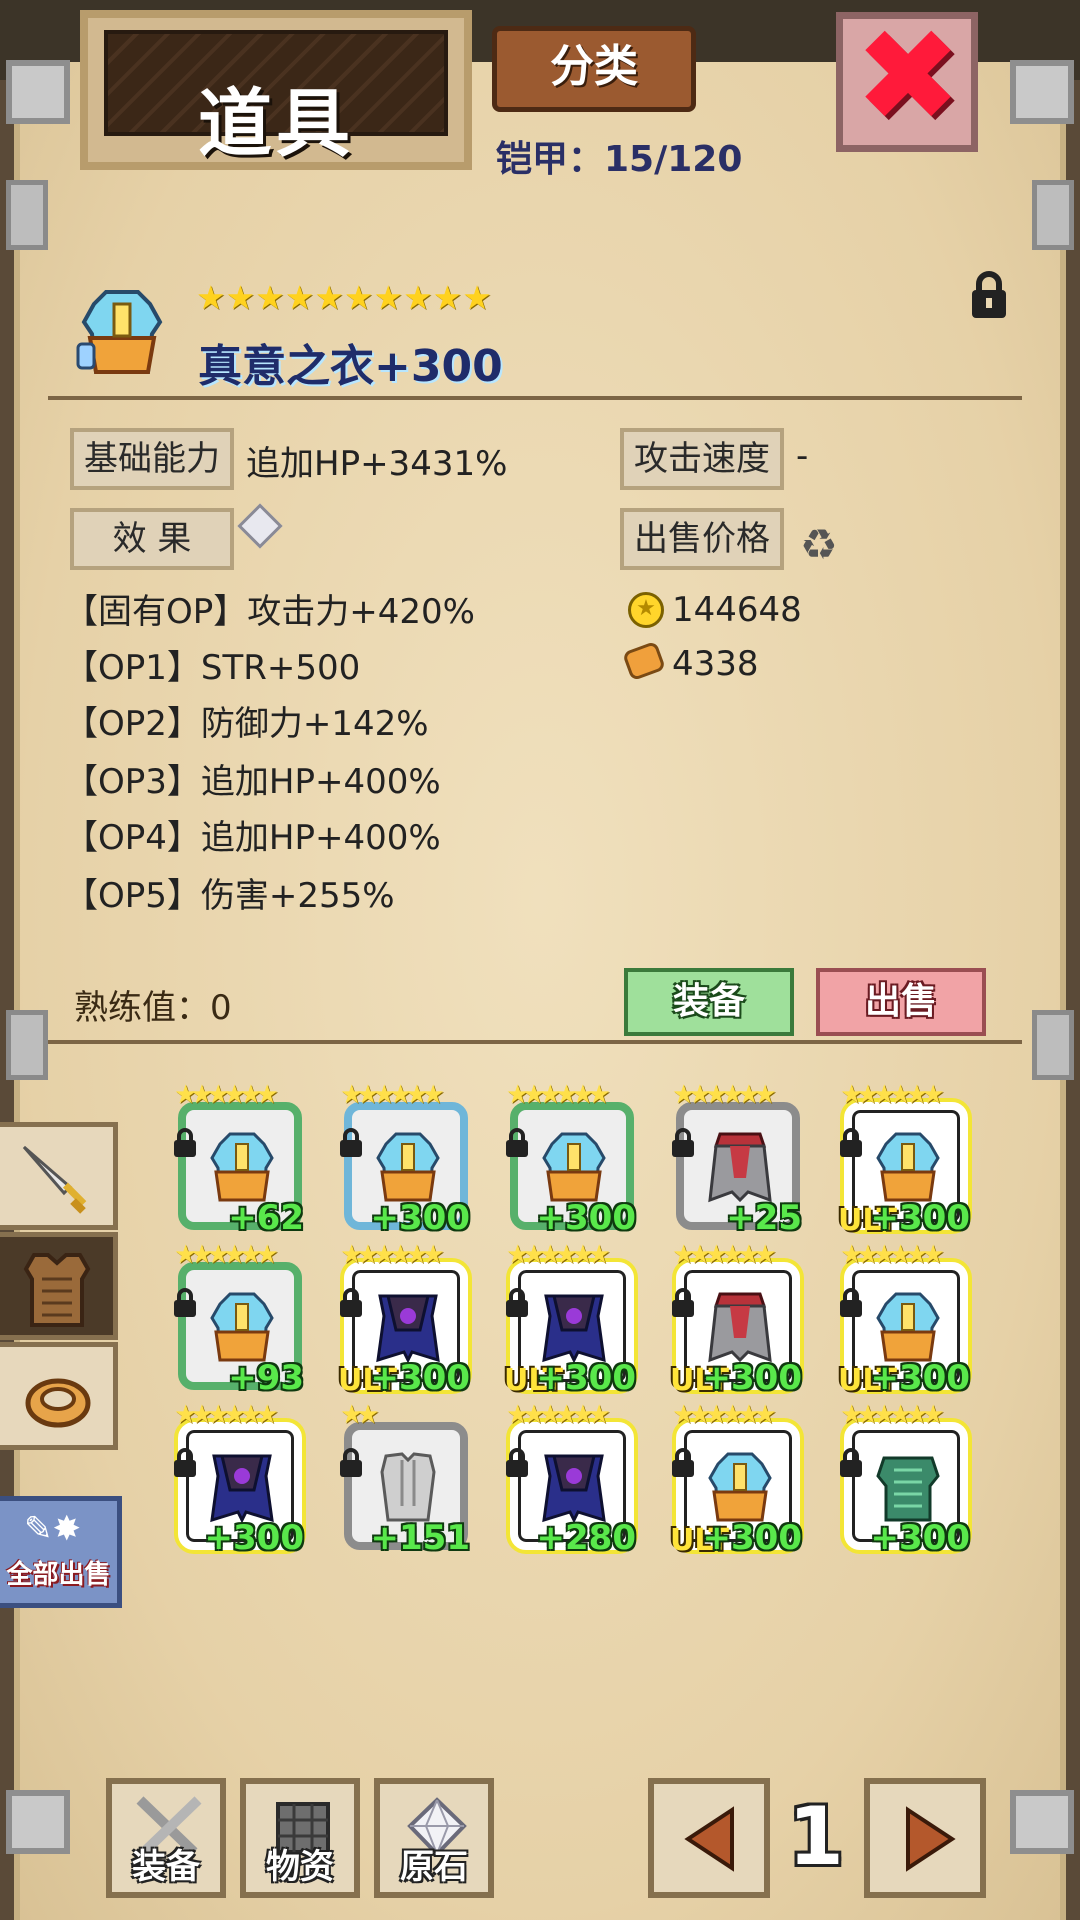 This screenshot has width=1080, height=1920. Describe the element at coordinates (420, 1538) in the screenshot. I see `slot-level: +151` at that location.